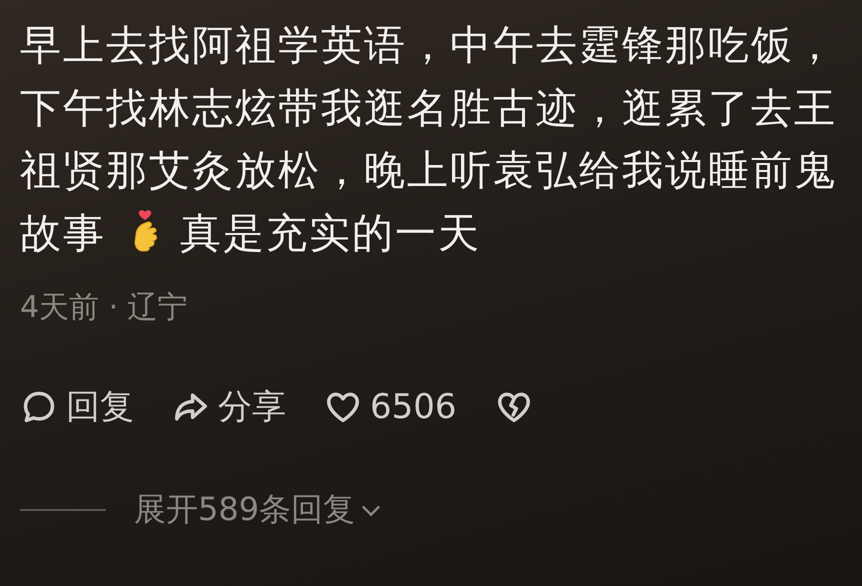 The image size is (862, 586). Describe the element at coordinates (63, 233) in the screenshot. I see `comment-text: 故事` at that location.